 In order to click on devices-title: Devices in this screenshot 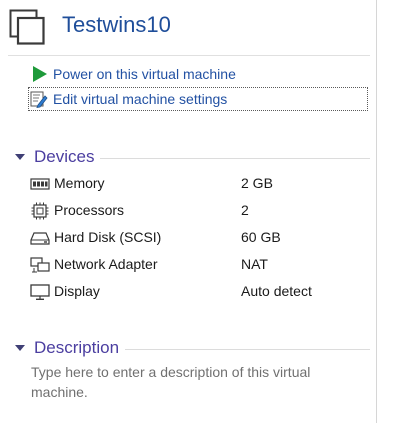, I will do `click(64, 156)`.